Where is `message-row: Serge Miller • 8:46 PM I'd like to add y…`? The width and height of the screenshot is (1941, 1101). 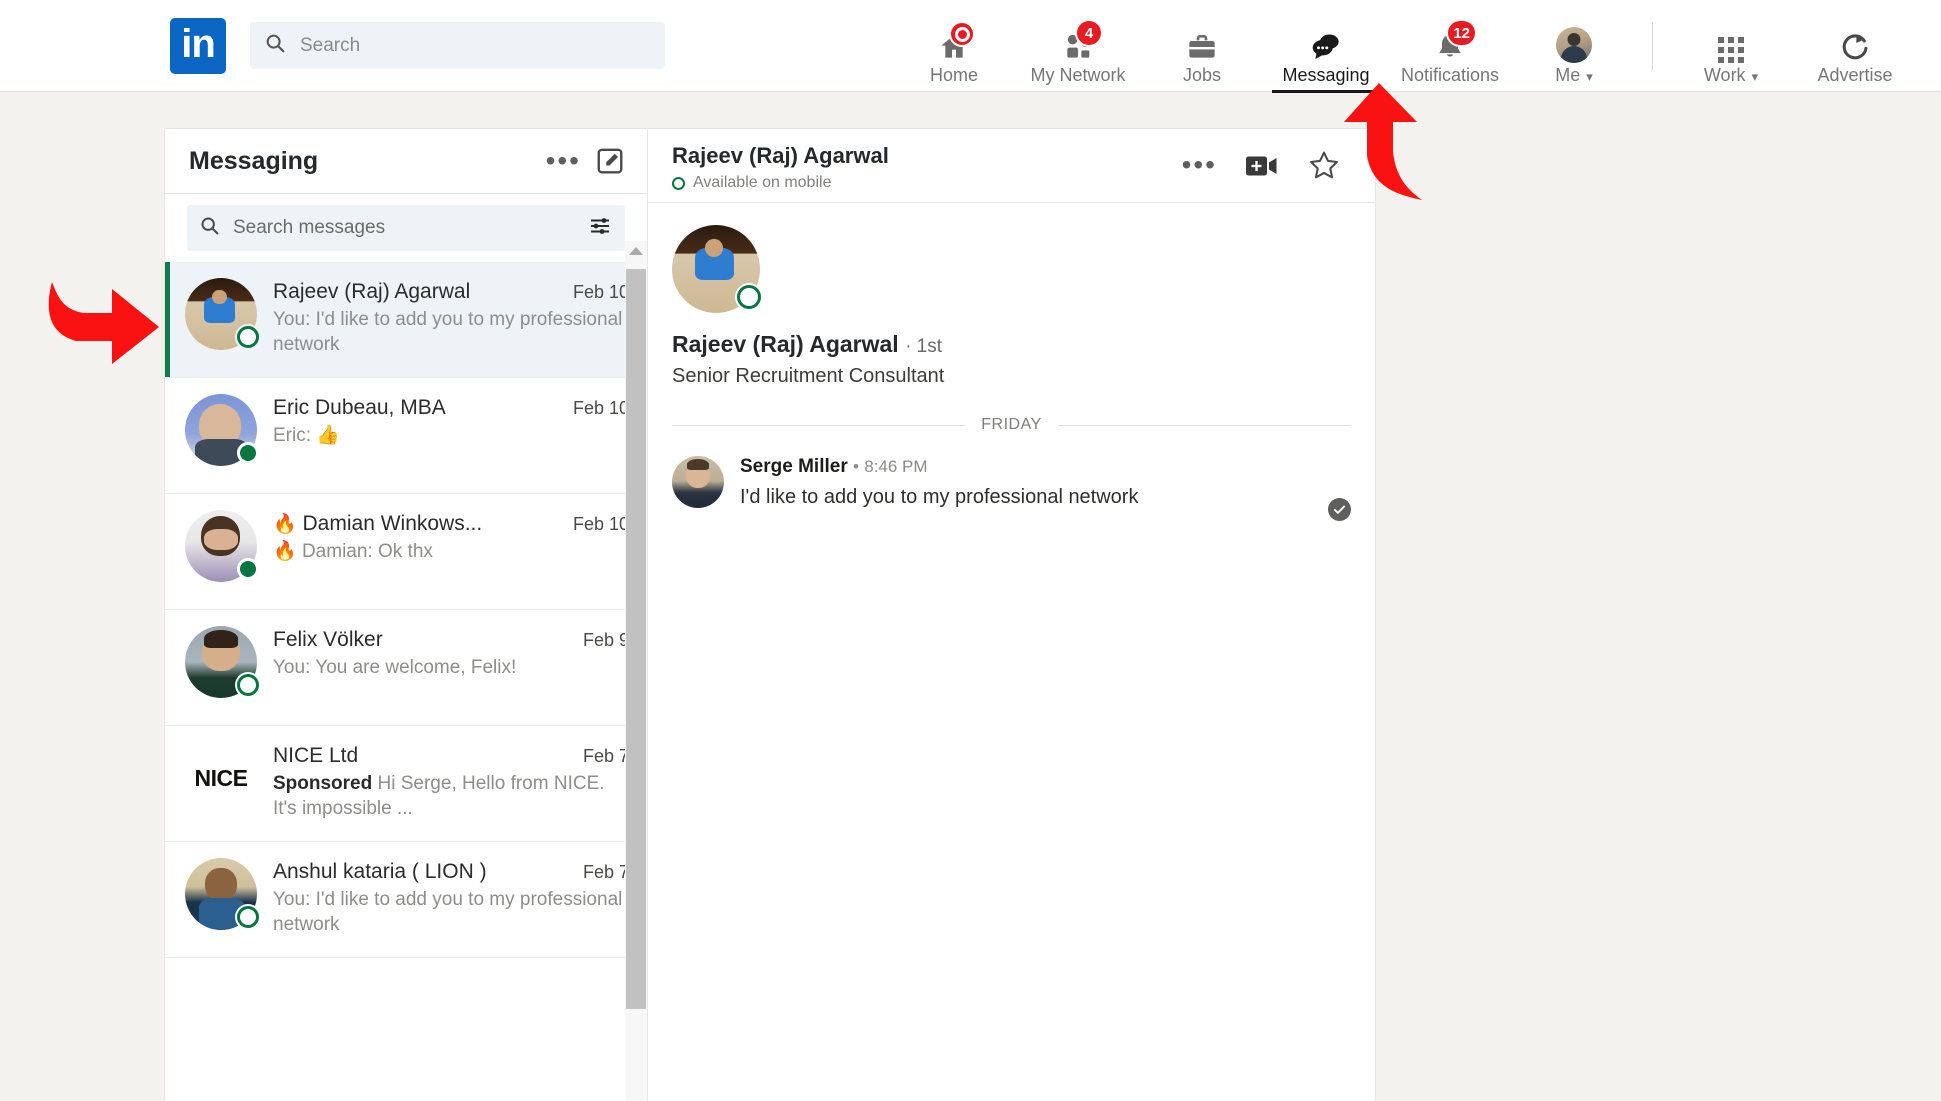 message-row: Serge Miller • 8:46 PM I'd like to add y… is located at coordinates (1011, 486).